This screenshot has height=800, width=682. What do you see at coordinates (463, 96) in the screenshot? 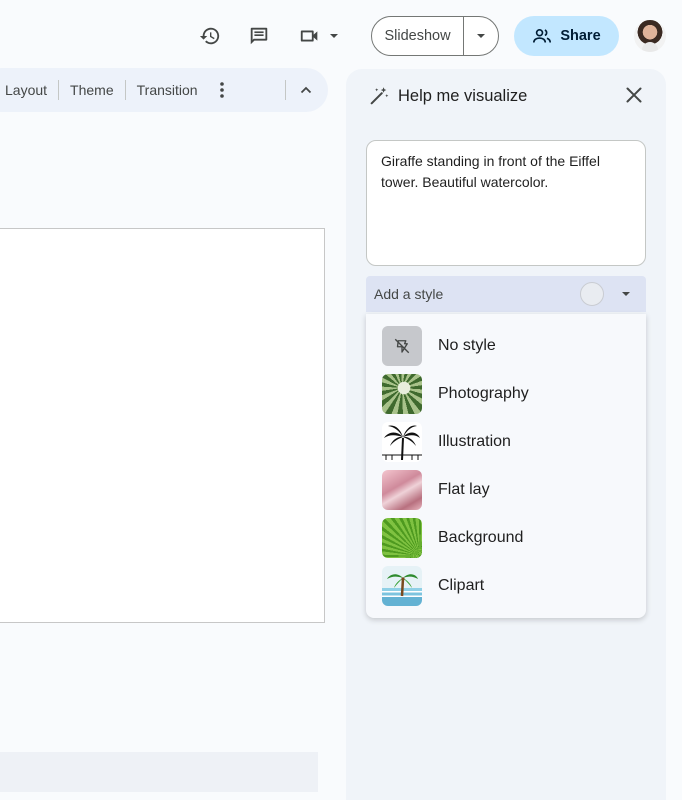
I see `panel-title: Help me visualize` at bounding box center [463, 96].